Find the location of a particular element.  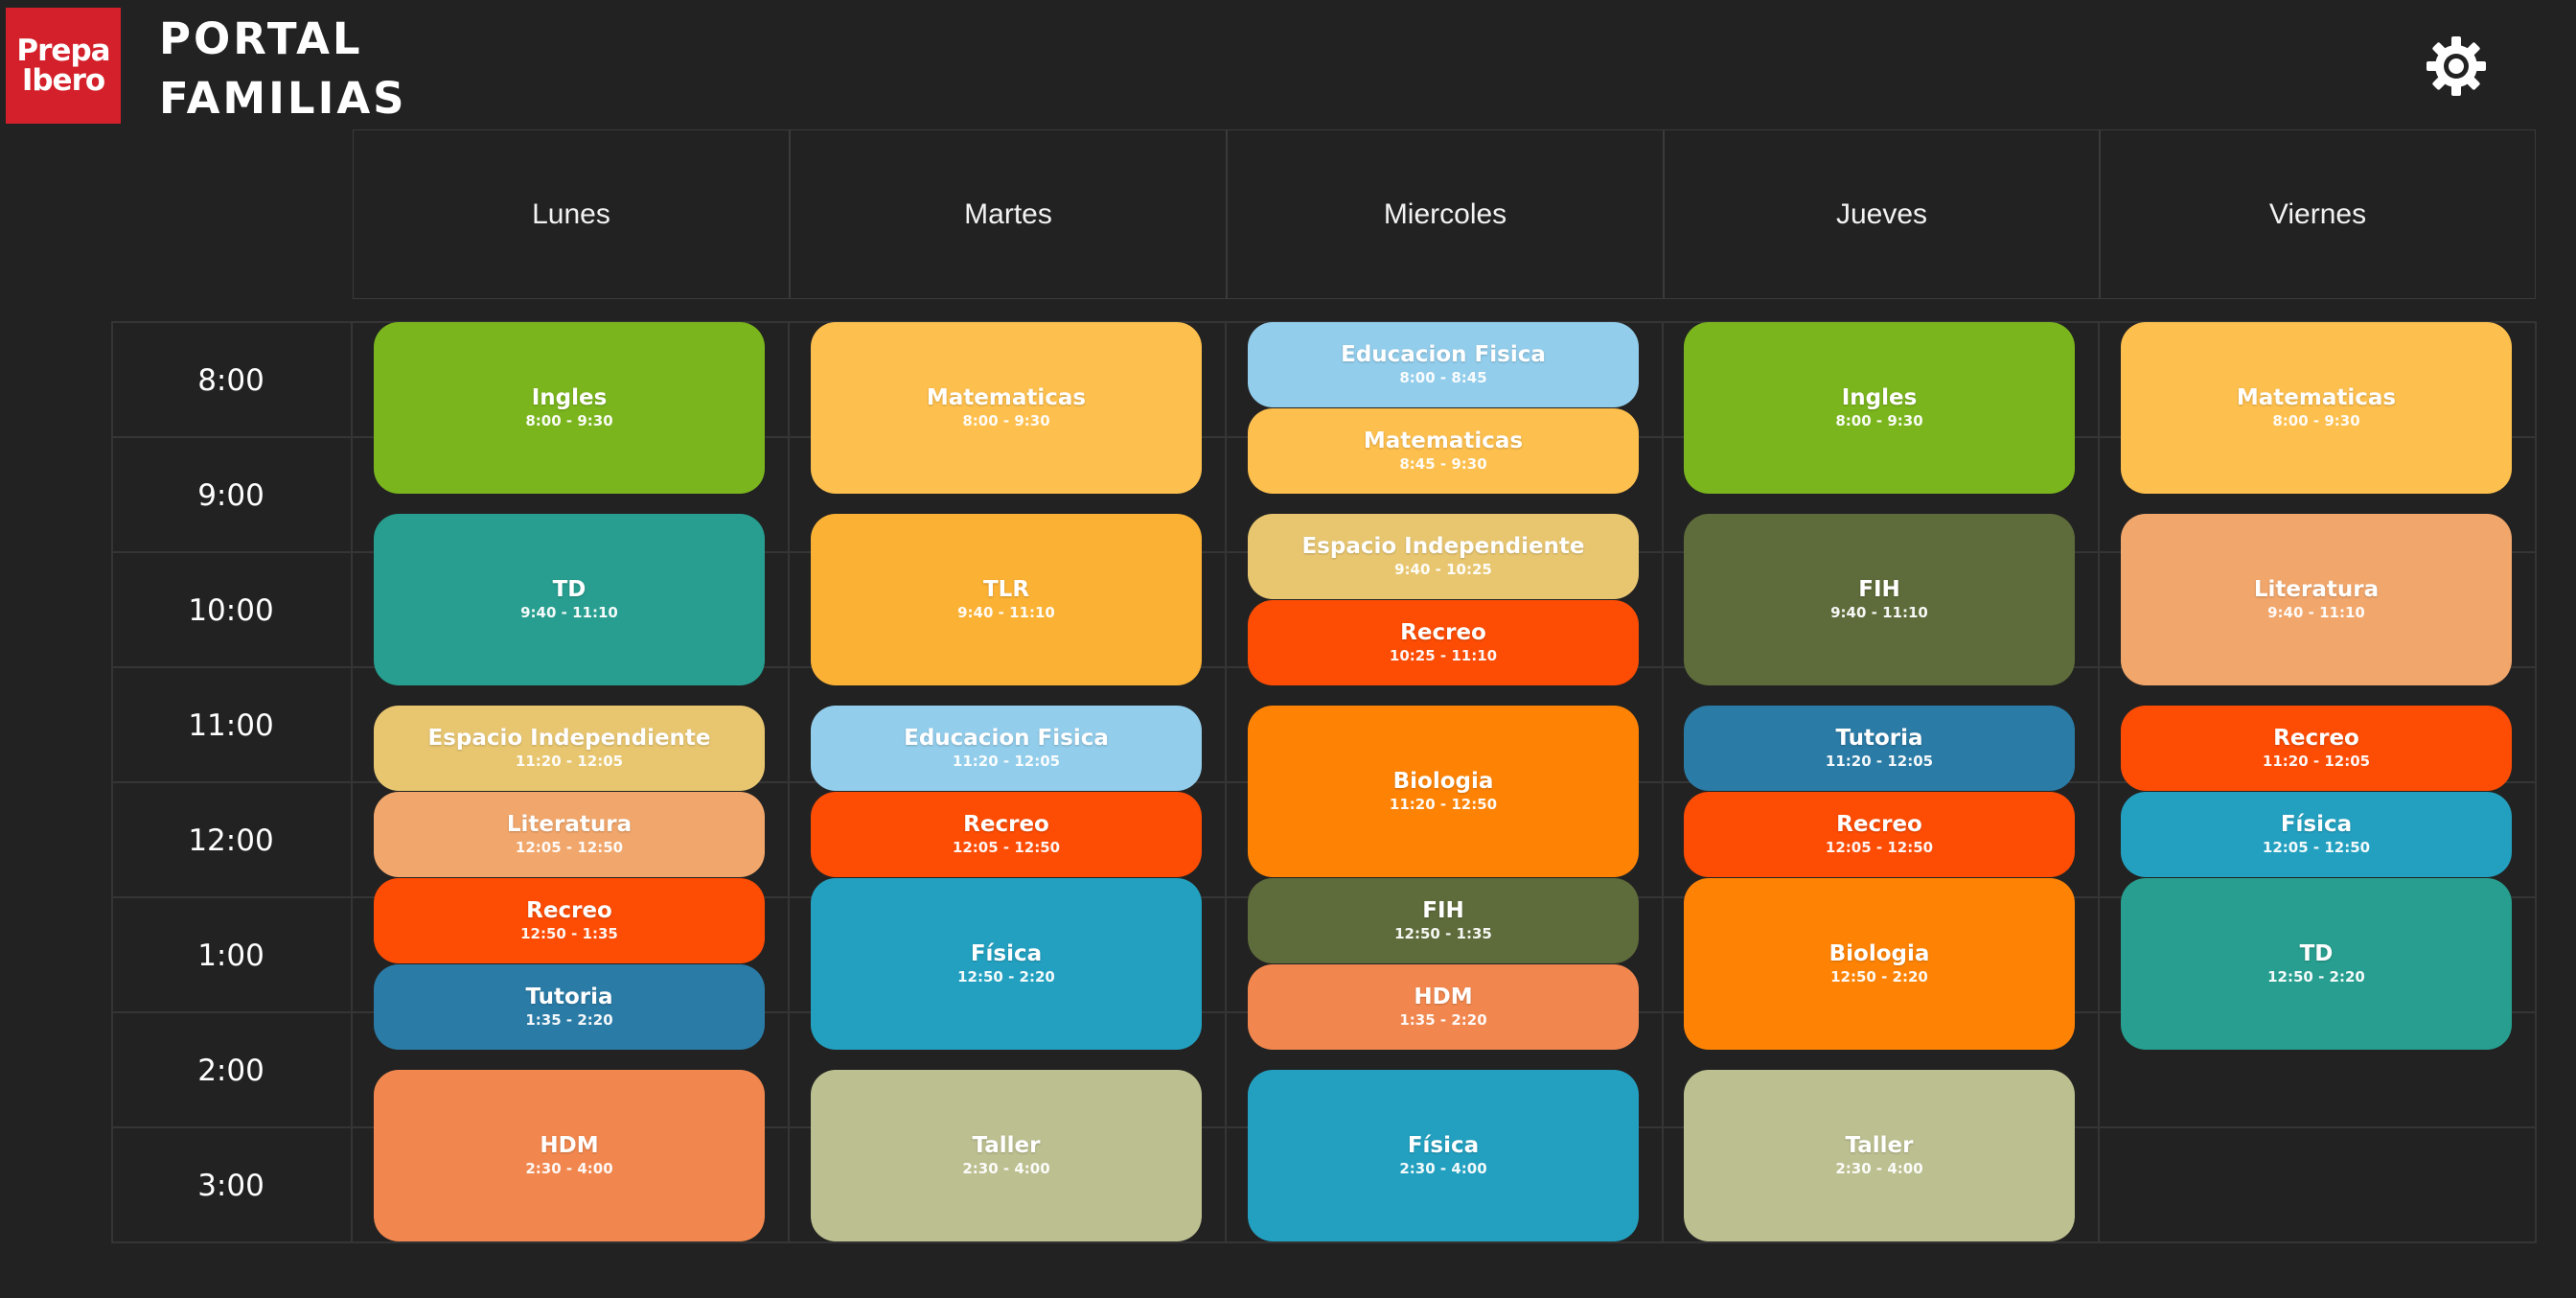

class-block-hdm: HDM 1:35 - 2:20 is located at coordinates (1443, 1007).